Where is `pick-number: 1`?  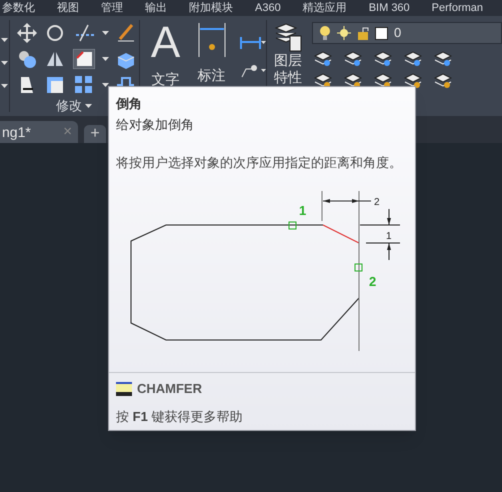 pick-number: 1 is located at coordinates (302, 210).